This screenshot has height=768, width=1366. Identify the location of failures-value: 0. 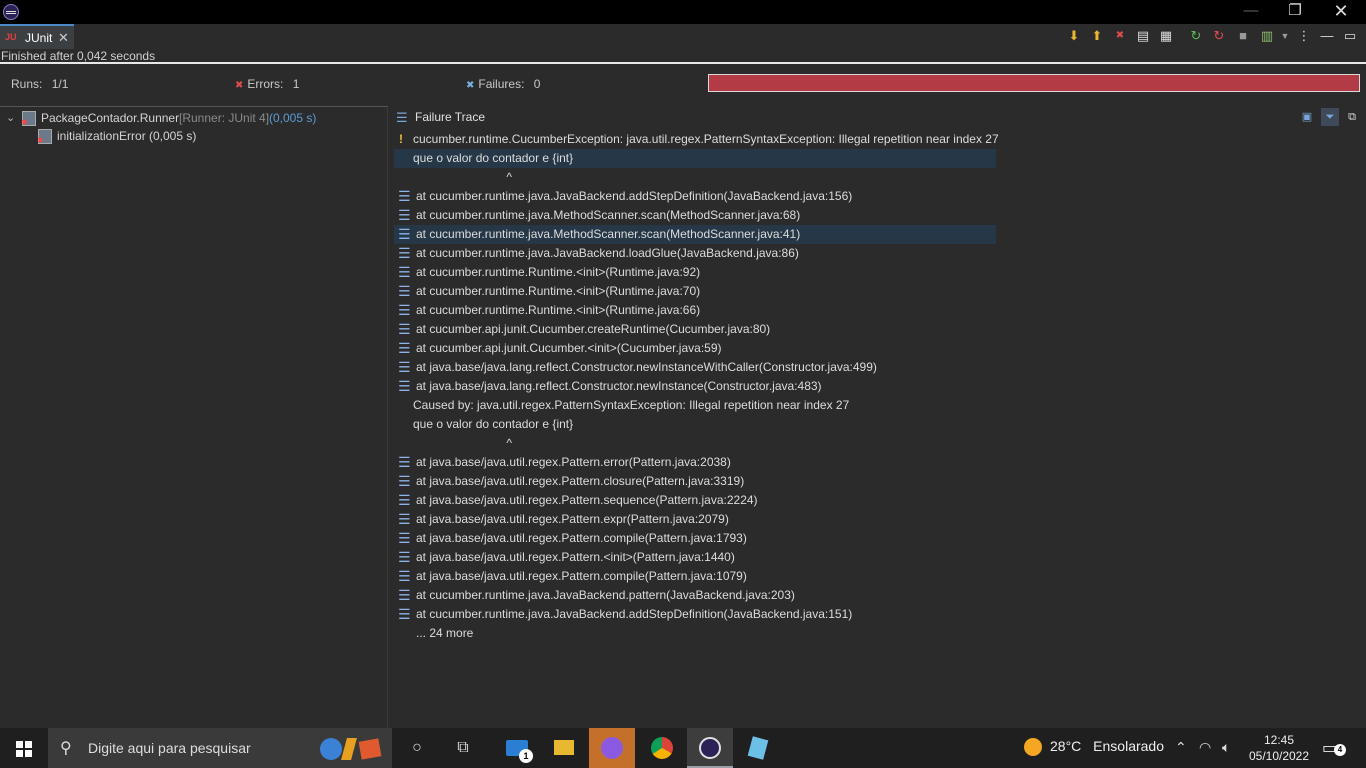
(537, 84).